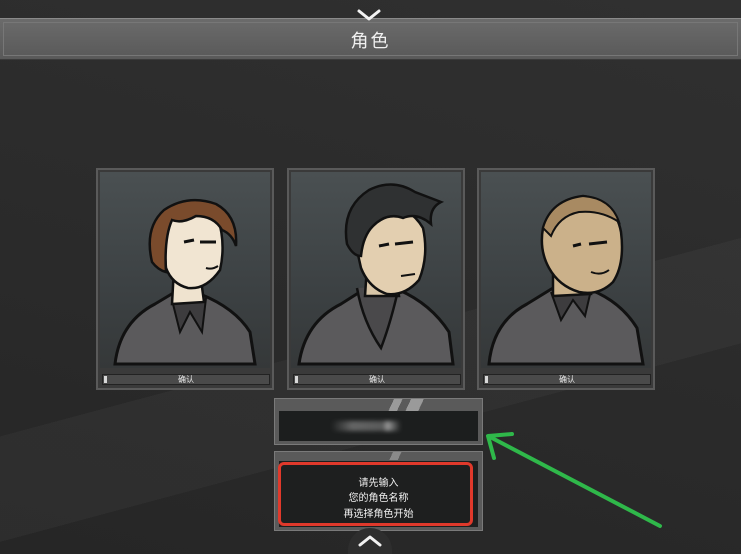 This screenshot has width=741, height=554. Describe the element at coordinates (574, 480) in the screenshot. I see `pointer-arrow-icon` at that location.